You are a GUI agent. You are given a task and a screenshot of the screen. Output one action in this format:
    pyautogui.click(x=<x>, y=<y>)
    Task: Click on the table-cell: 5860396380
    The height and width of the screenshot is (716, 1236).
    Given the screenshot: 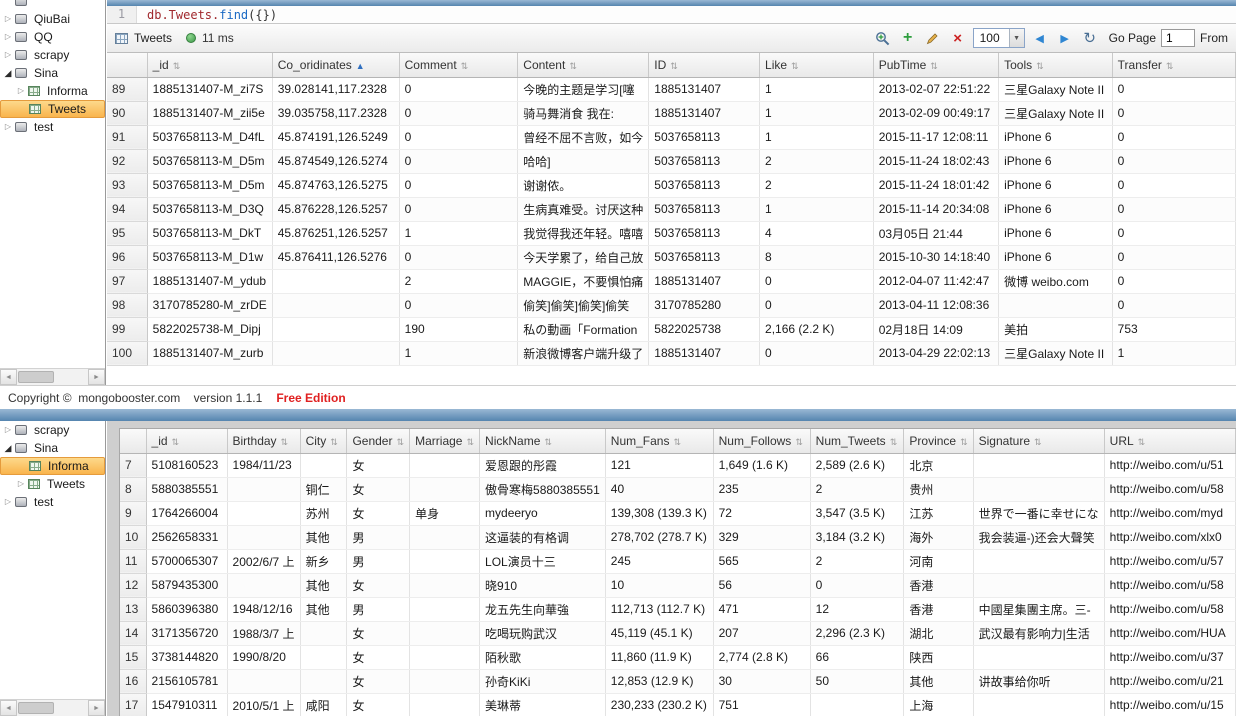 What is the action you would take?
    pyautogui.click(x=187, y=609)
    